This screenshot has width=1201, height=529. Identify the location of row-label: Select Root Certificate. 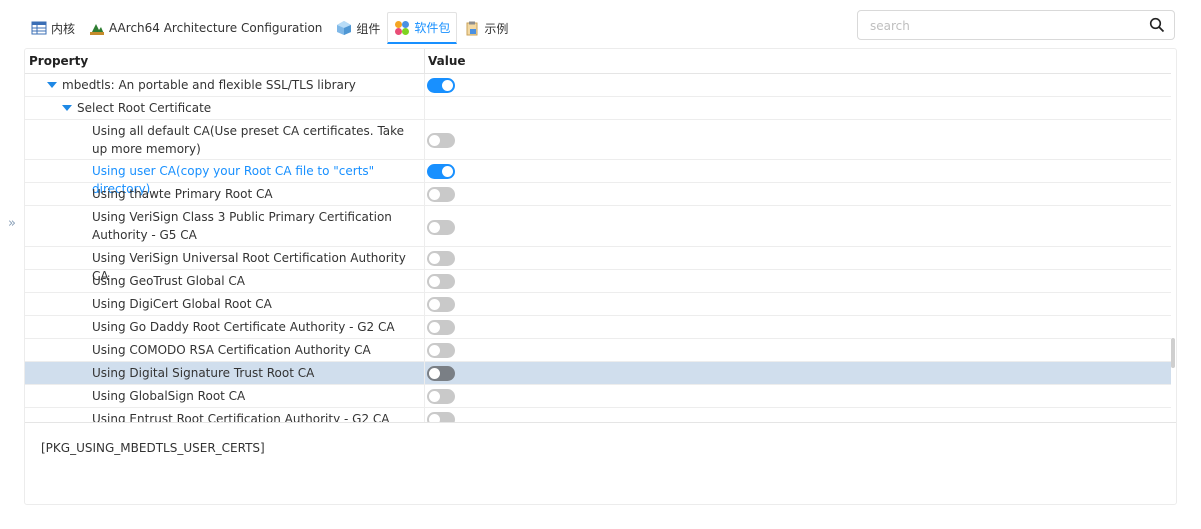
(144, 108).